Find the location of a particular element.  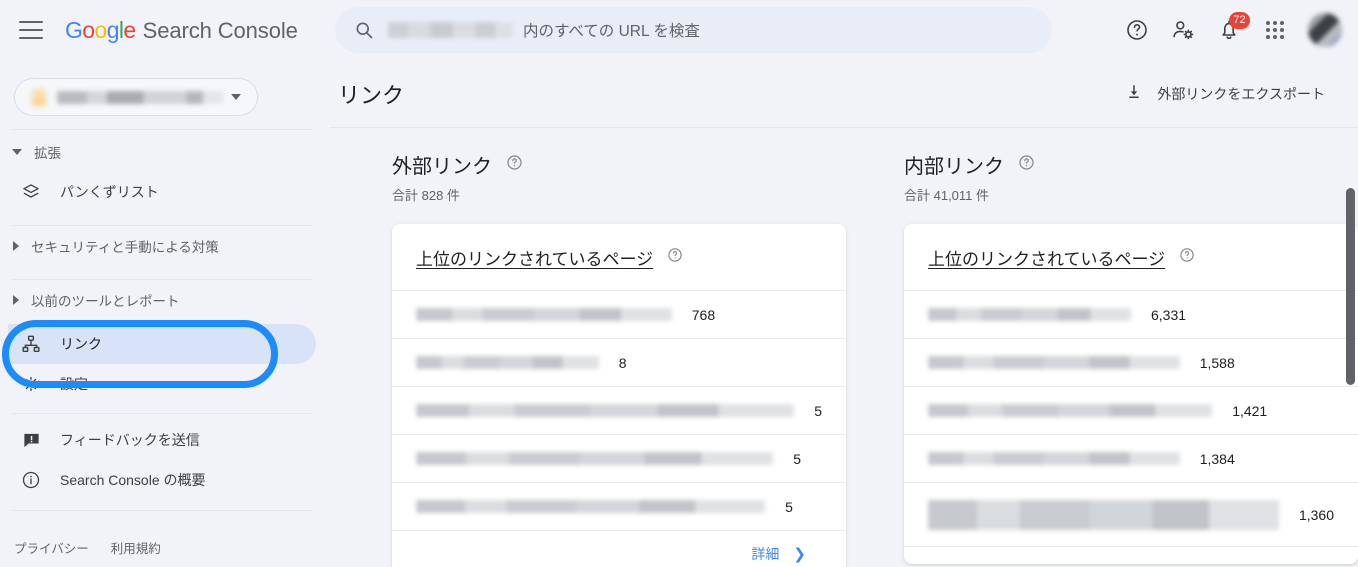

external-links-heading-row: 外部リンク is located at coordinates (619, 164).